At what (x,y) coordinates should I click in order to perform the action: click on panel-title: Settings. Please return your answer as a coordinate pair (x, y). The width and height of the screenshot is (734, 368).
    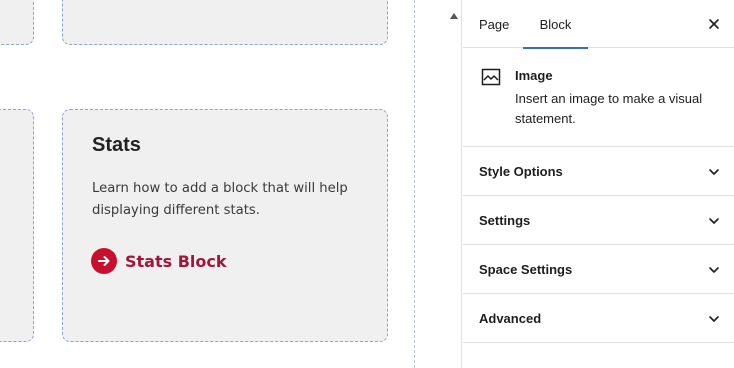
    Looking at the image, I should click on (505, 220).